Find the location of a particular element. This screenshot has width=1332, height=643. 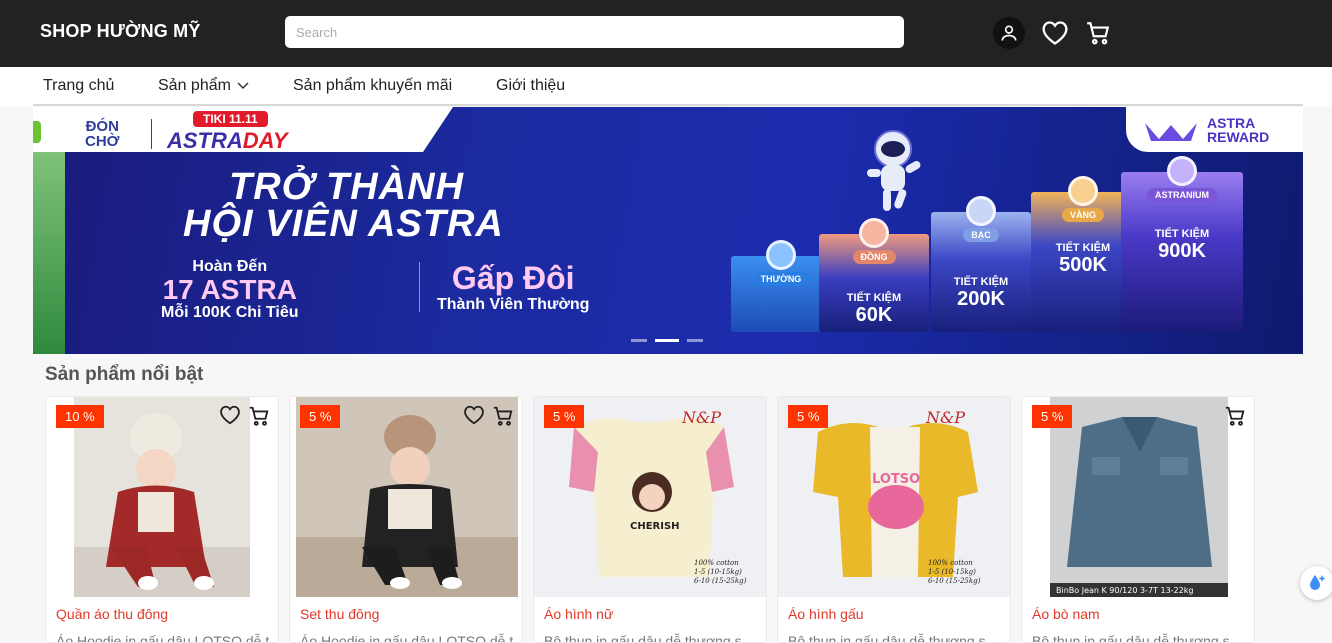

discount-badge: 10 % is located at coordinates (80, 416).